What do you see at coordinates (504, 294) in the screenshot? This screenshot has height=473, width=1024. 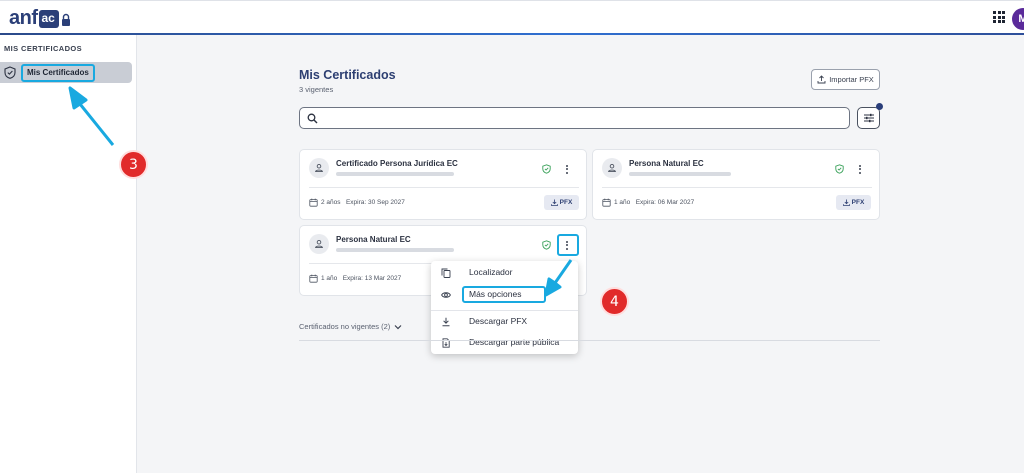 I see `mas-opciones-highlight` at bounding box center [504, 294].